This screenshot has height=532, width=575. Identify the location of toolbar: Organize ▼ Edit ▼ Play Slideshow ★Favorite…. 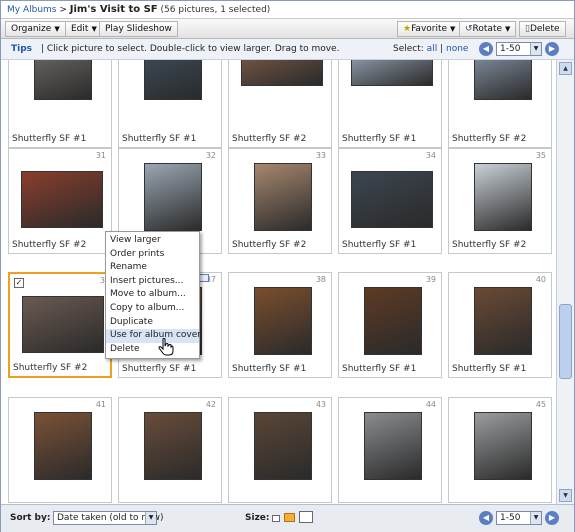
(287, 28).